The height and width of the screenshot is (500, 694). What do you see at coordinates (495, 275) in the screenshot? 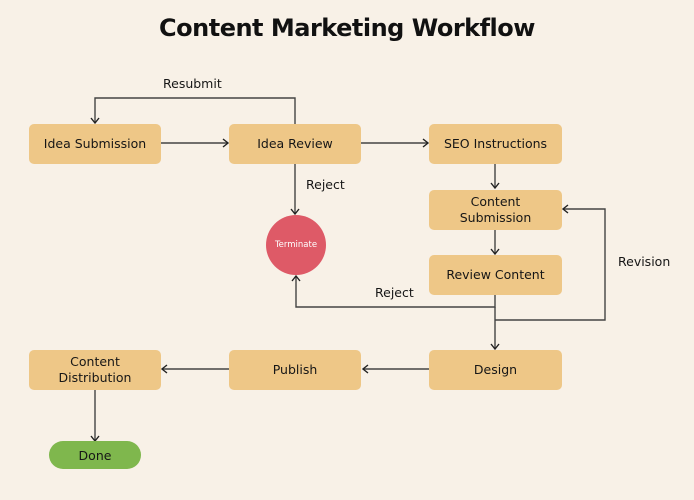
I see `node-review-content: Review Content` at bounding box center [495, 275].